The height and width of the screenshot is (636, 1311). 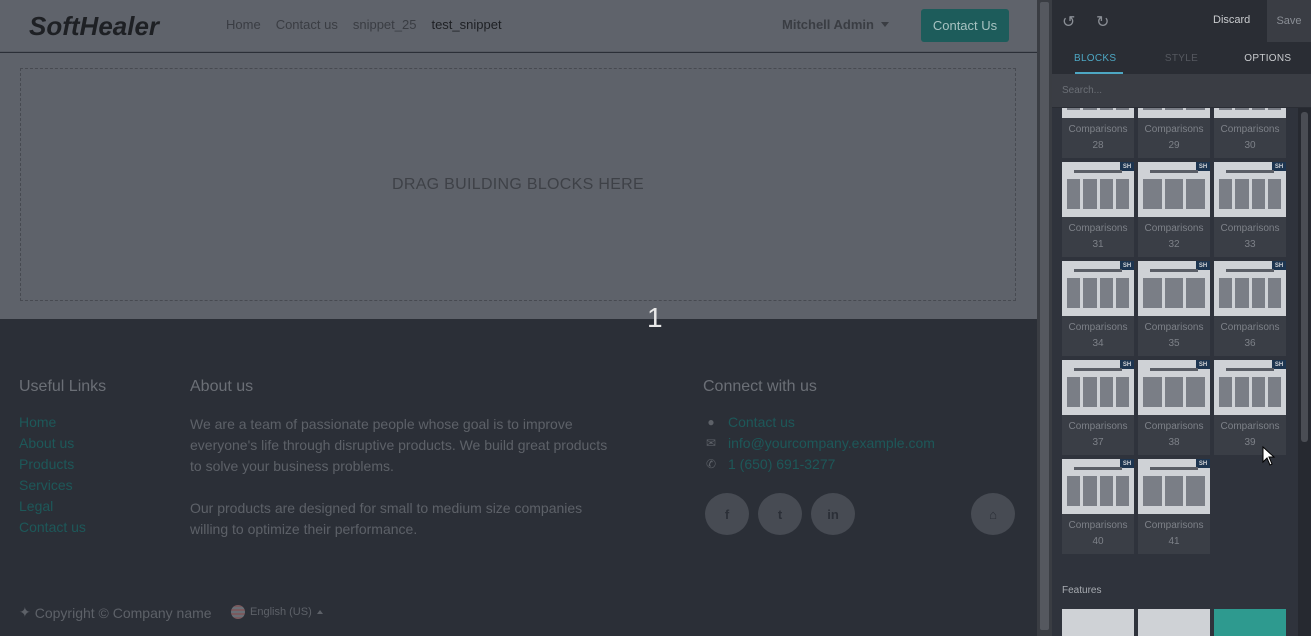 I want to click on nav-home: Home, so click(x=243, y=24).